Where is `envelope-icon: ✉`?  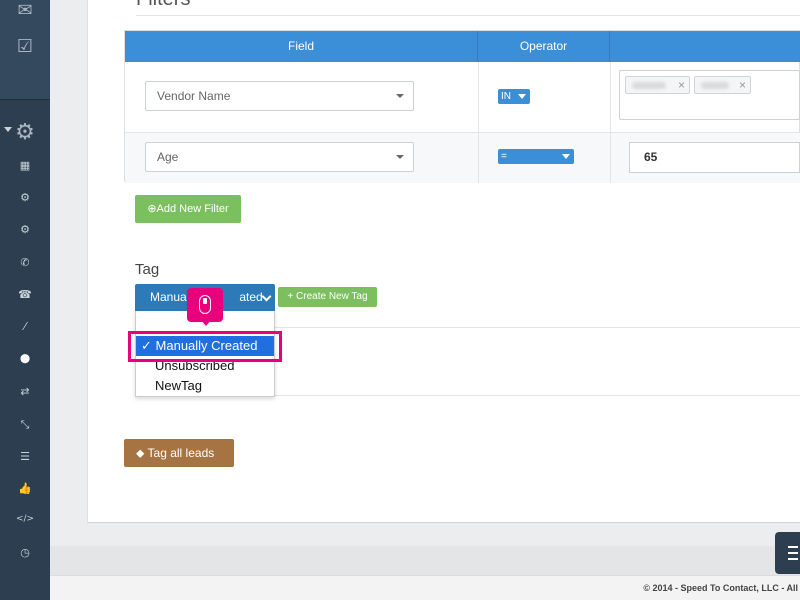
envelope-icon: ✉ is located at coordinates (25, 10).